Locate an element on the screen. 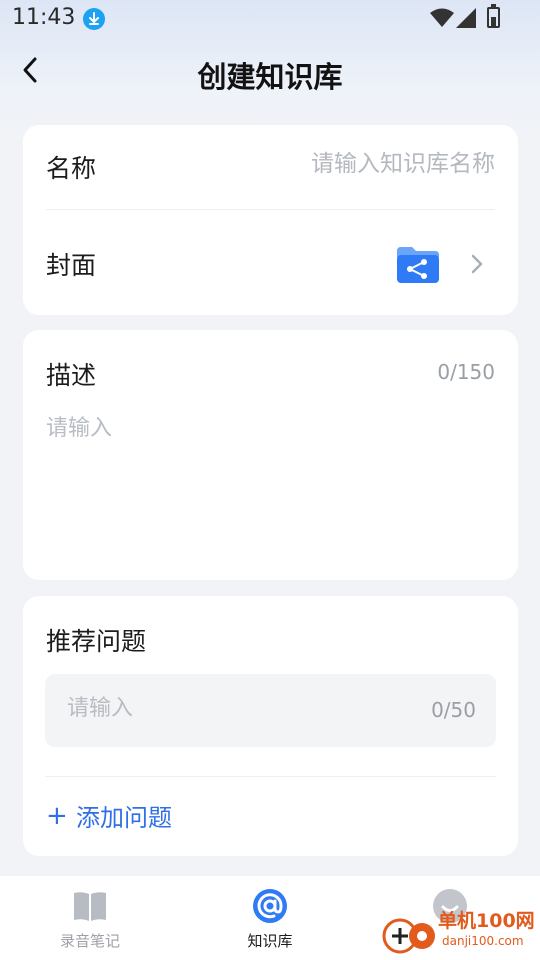 The image size is (540, 960). description-input is located at coordinates (271, 480).